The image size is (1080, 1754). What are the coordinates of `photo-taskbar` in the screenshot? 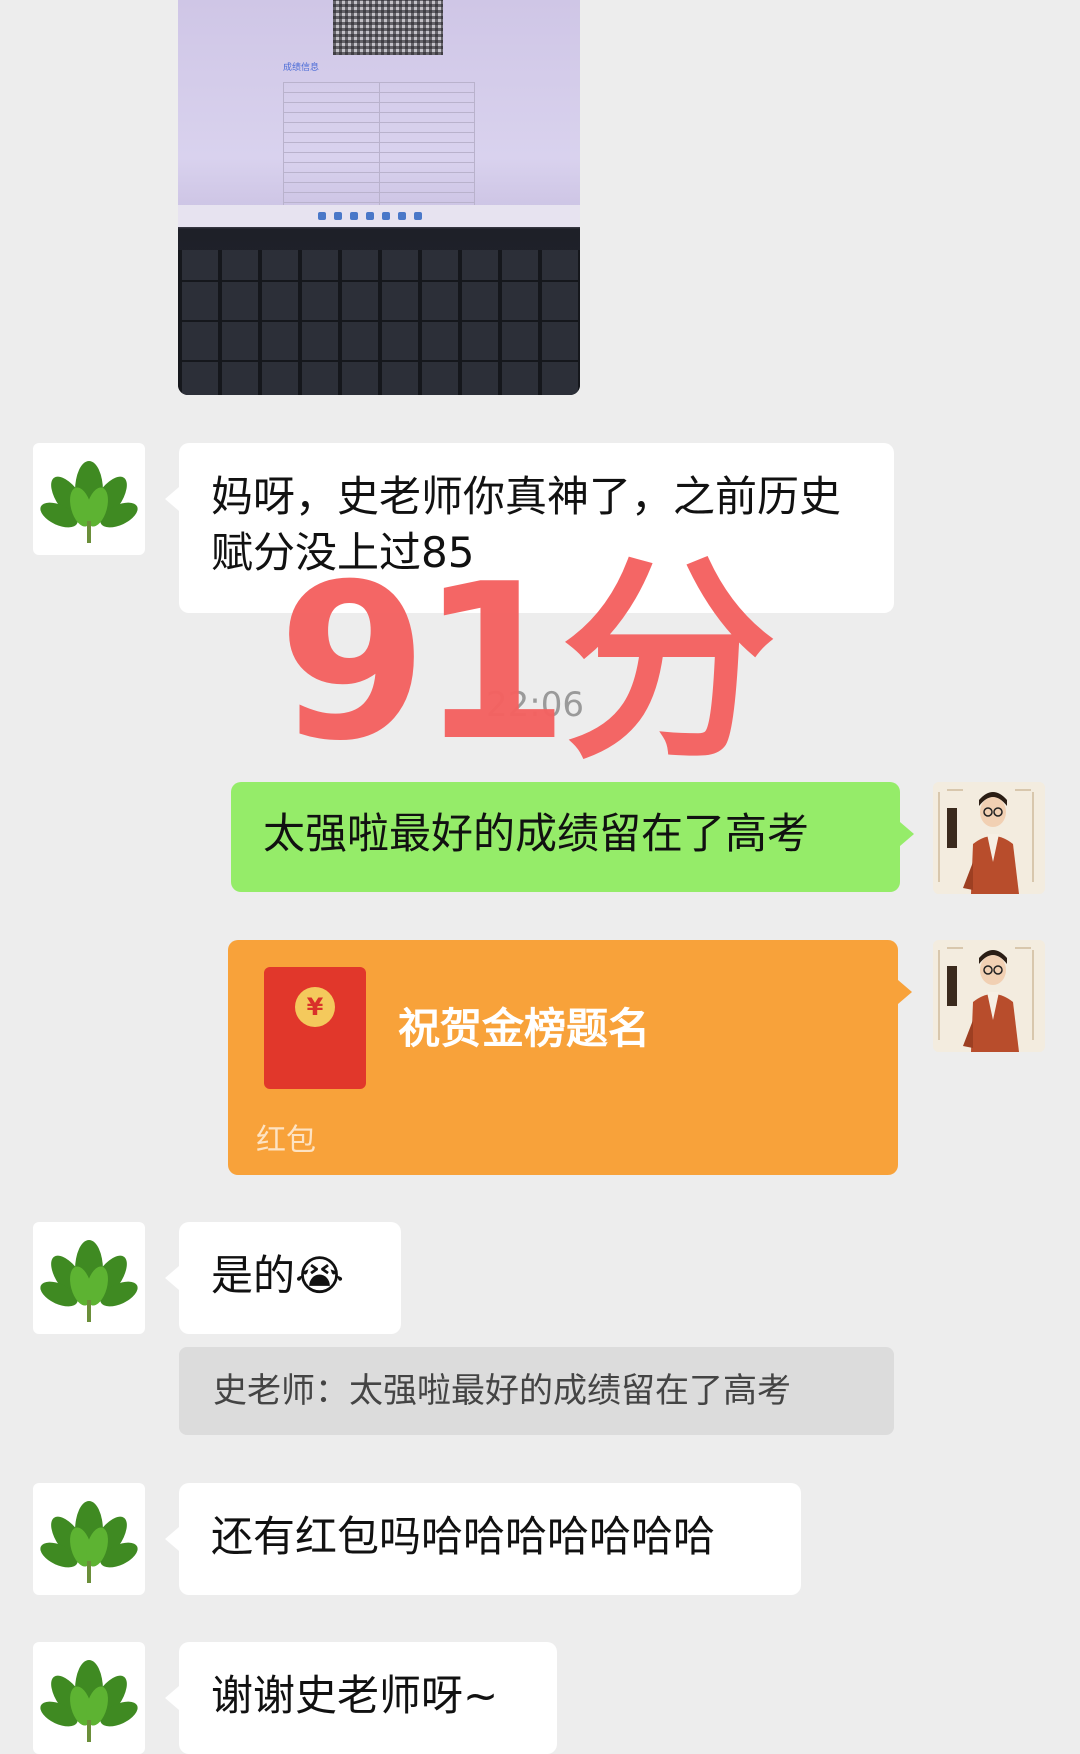 It's located at (379, 216).